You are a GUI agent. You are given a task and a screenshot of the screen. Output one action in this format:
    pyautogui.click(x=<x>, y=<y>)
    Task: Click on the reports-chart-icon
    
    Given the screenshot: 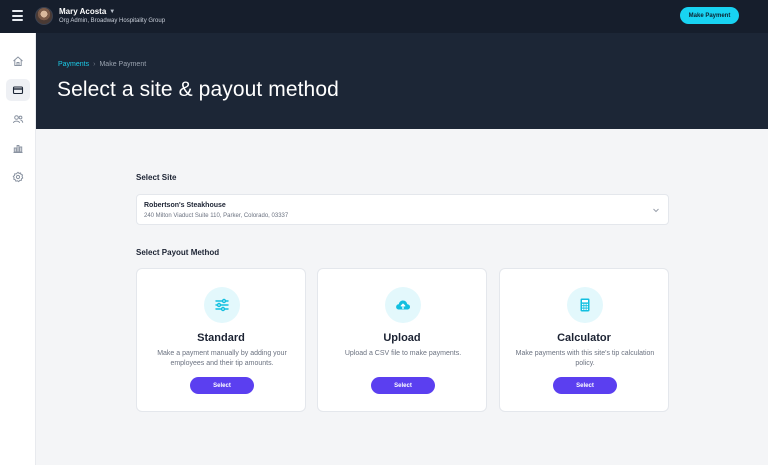 What is the action you would take?
    pyautogui.click(x=18, y=149)
    